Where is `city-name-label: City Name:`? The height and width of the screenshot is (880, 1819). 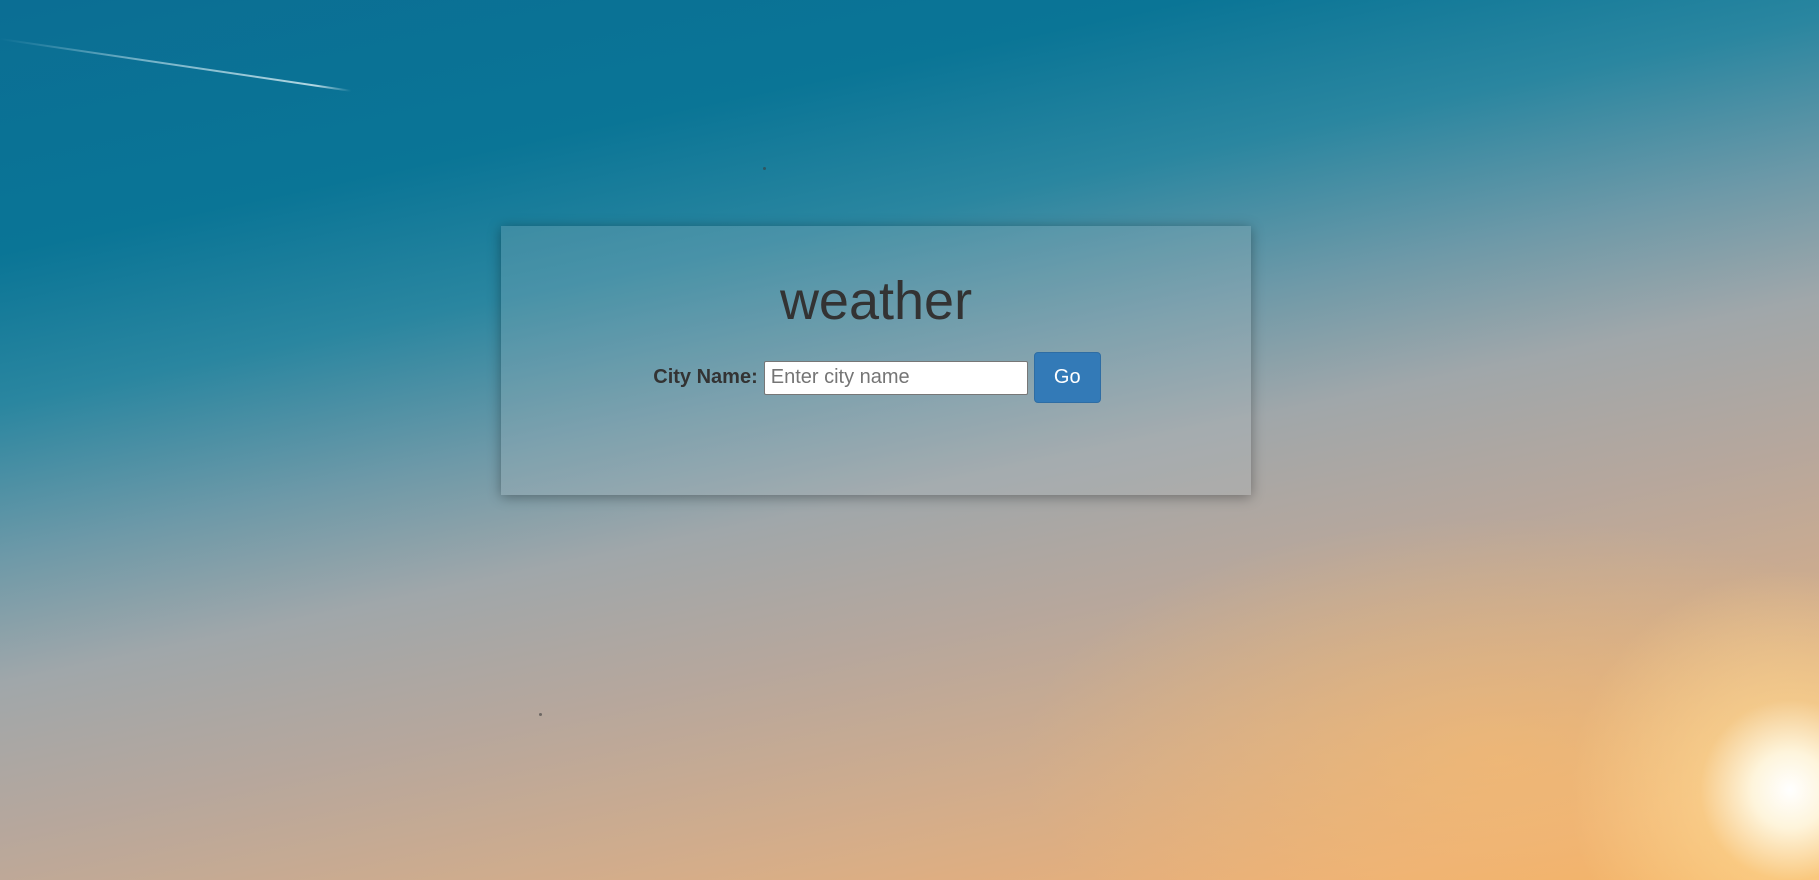
city-name-label: City Name: is located at coordinates (705, 377).